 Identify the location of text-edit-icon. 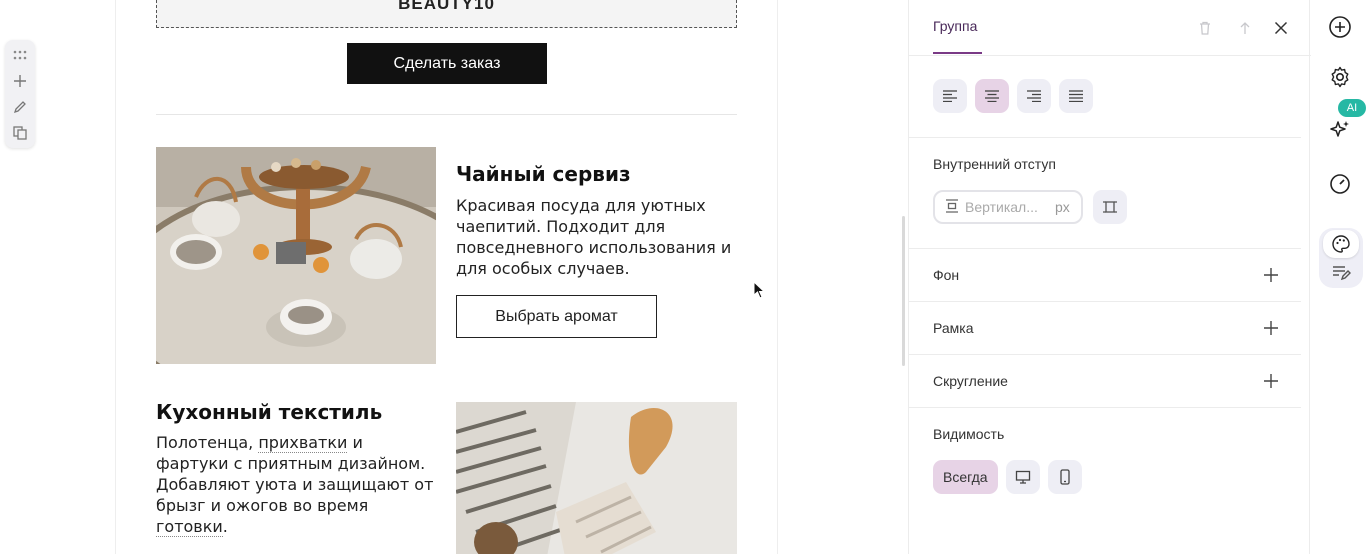
(1341, 273).